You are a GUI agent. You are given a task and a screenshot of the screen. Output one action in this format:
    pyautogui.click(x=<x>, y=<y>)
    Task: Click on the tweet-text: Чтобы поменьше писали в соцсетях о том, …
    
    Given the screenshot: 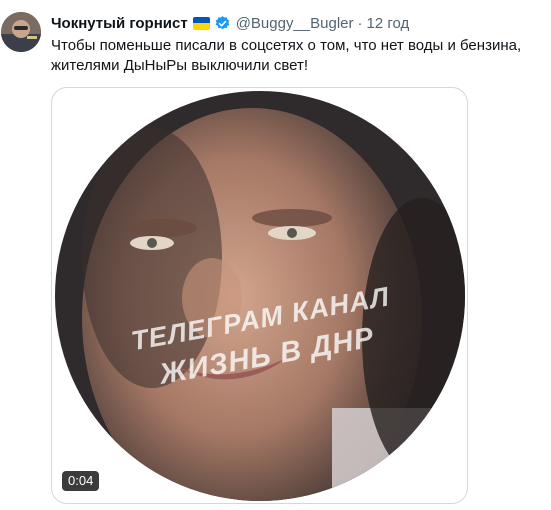 What is the action you would take?
    pyautogui.click(x=286, y=55)
    